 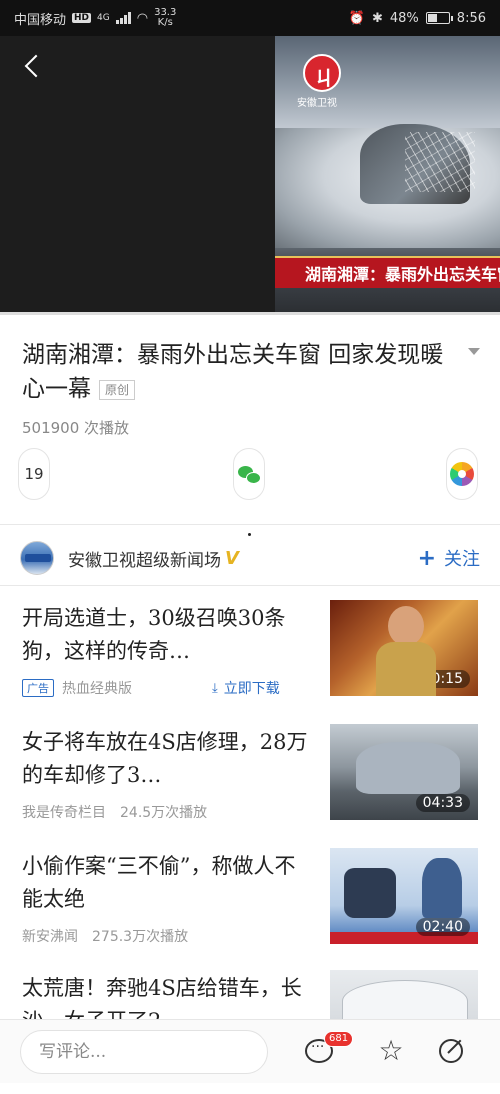 What do you see at coordinates (38, 688) in the screenshot?
I see `ad-badge: 广告` at bounding box center [38, 688].